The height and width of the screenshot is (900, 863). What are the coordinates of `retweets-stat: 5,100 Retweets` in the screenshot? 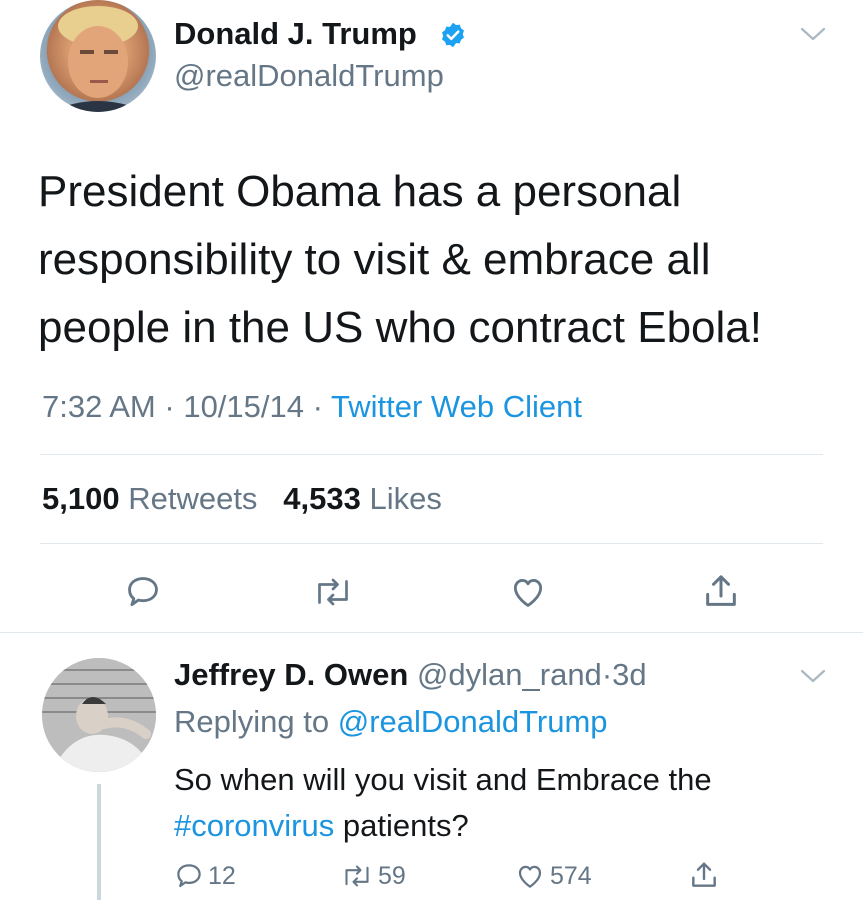 It's located at (154, 498).